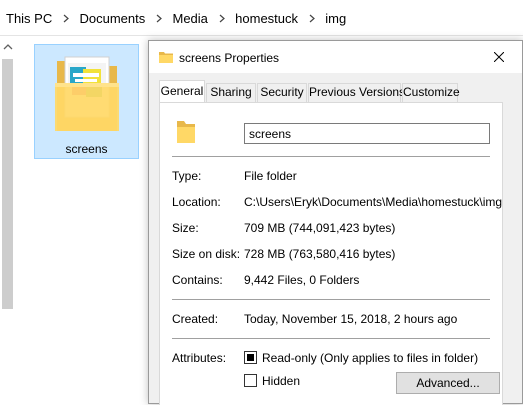 This screenshot has width=523, height=405. I want to click on navigation-pane-scrollbar, so click(8, 220).